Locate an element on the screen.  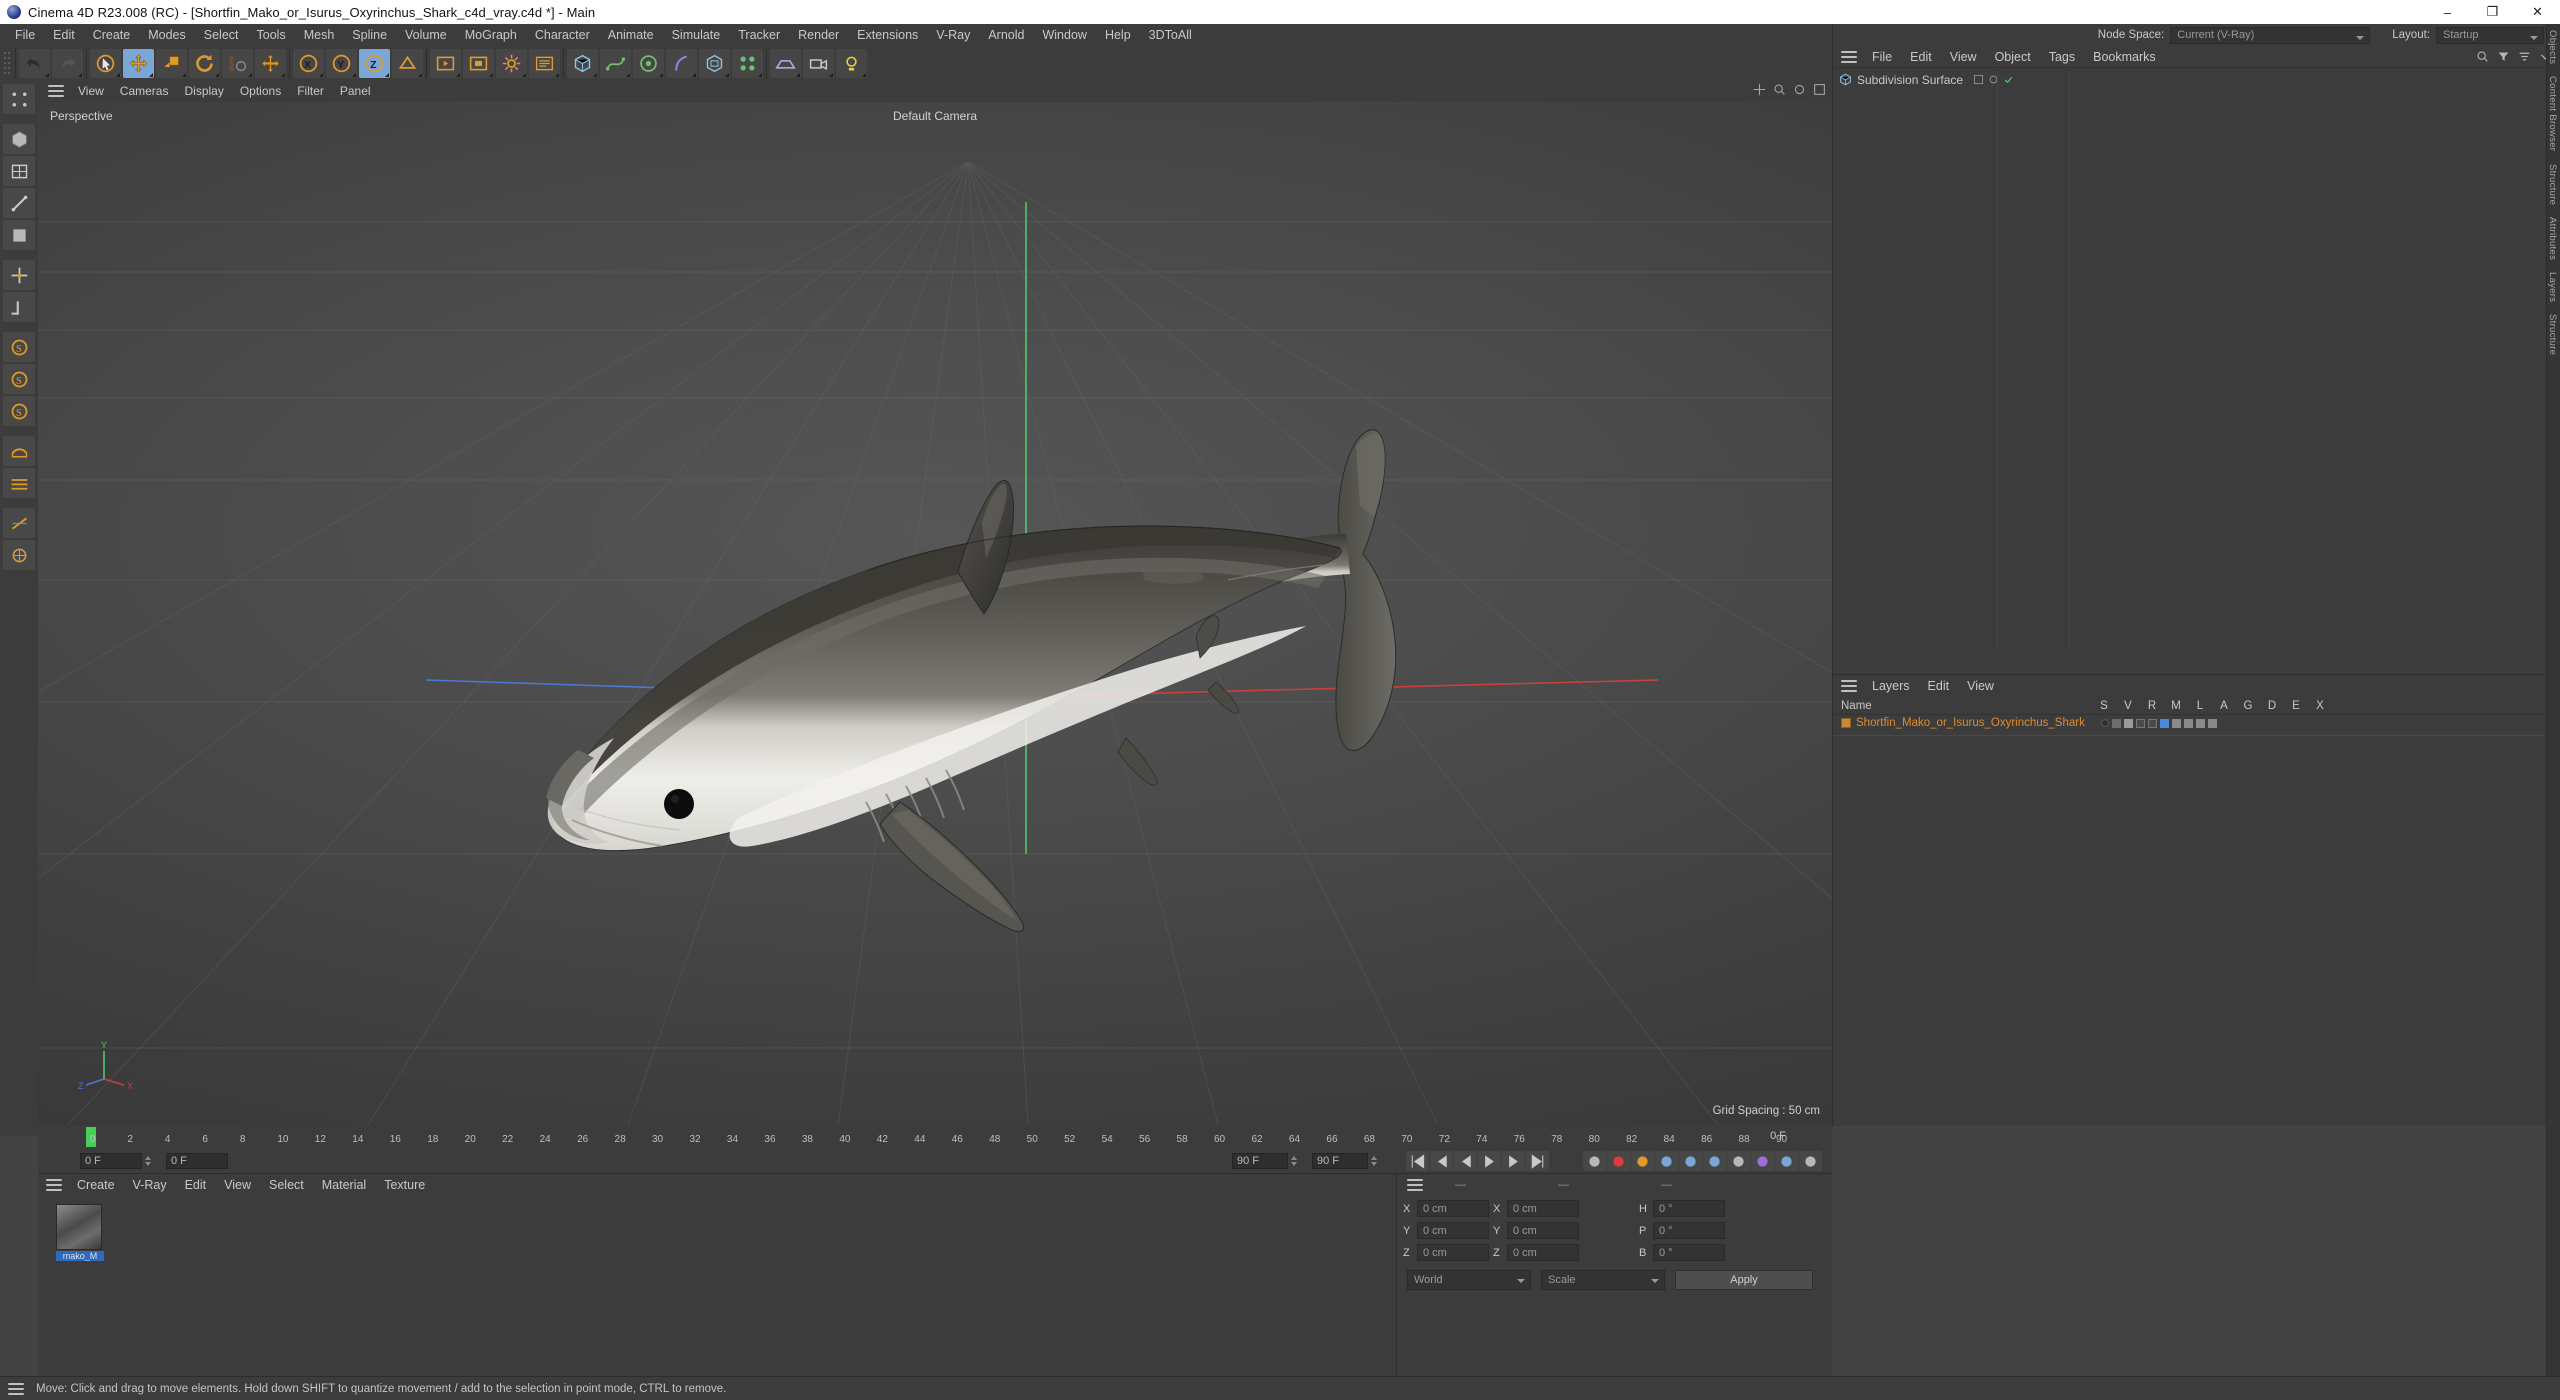
camera-object-icon is located at coordinates (818, 63).